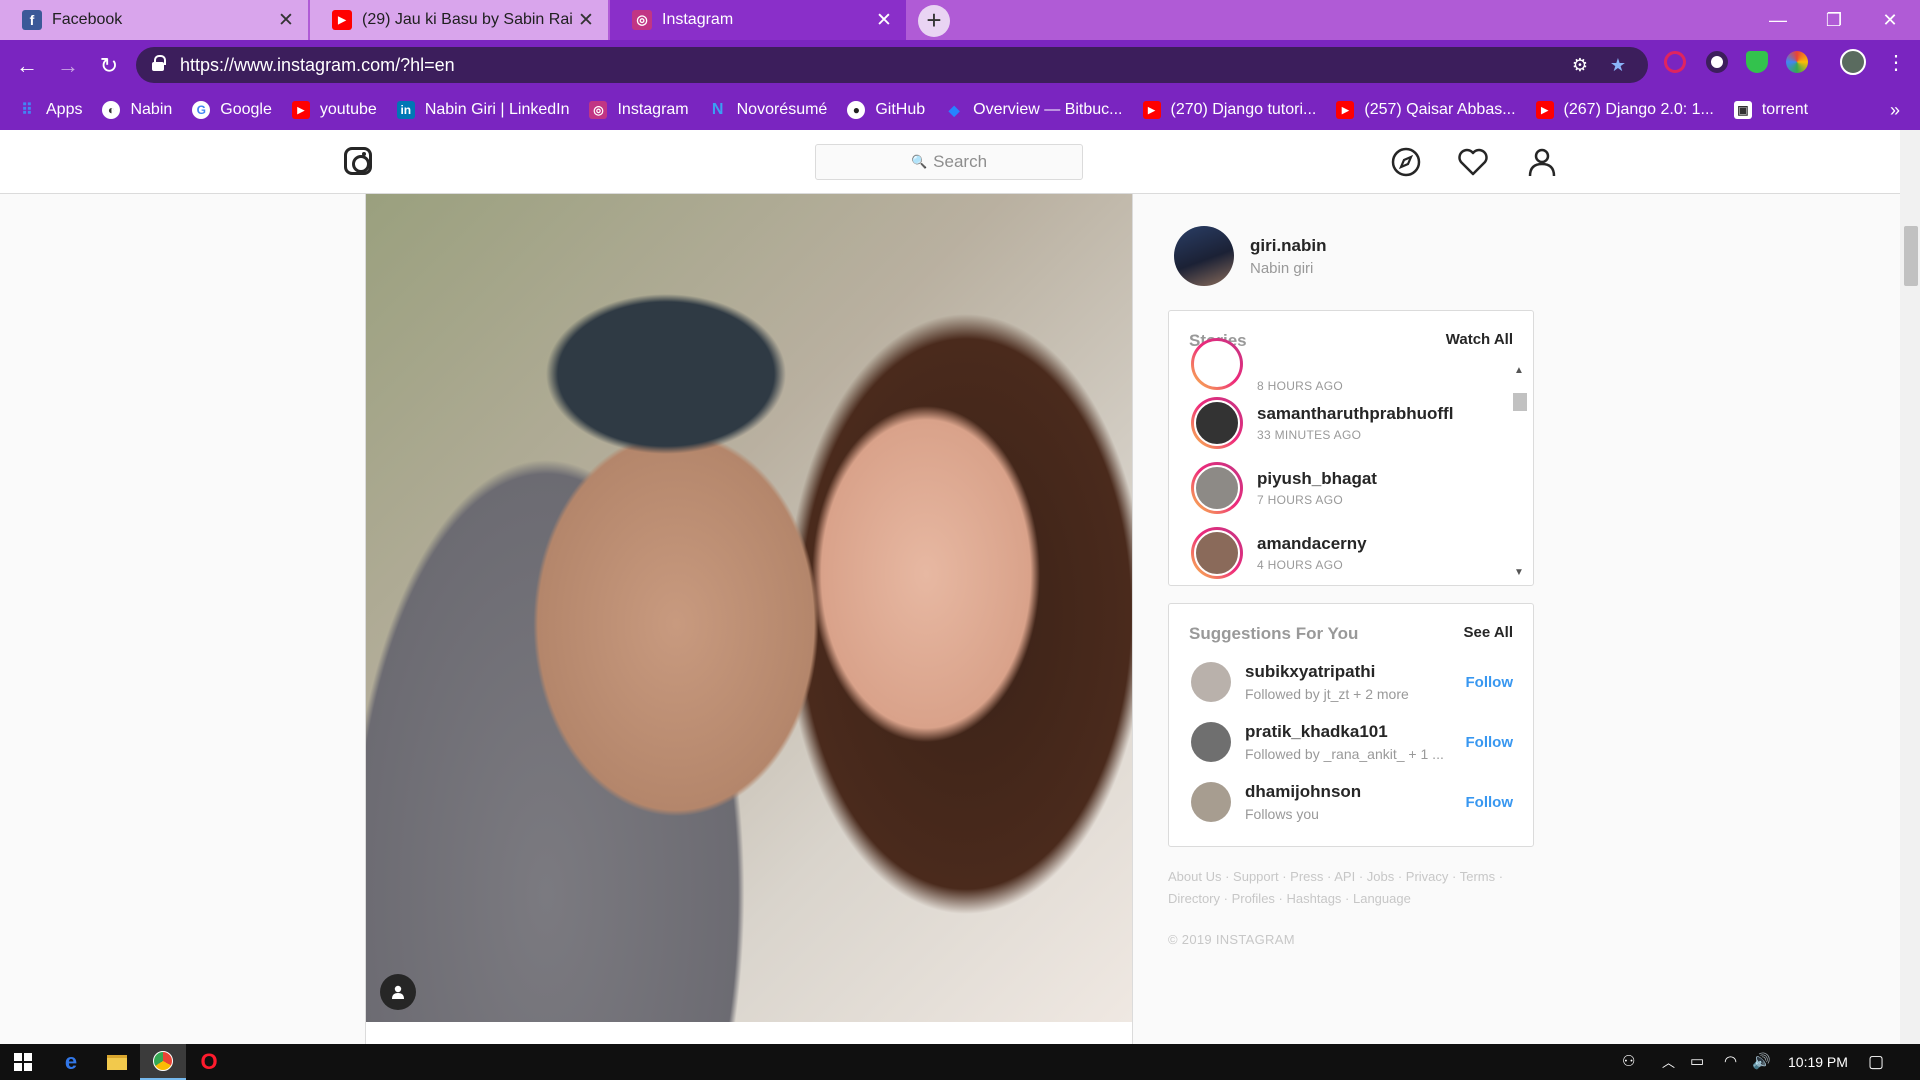  Describe the element at coordinates (1890, 20) in the screenshot. I see `close-window-button: ✕` at that location.